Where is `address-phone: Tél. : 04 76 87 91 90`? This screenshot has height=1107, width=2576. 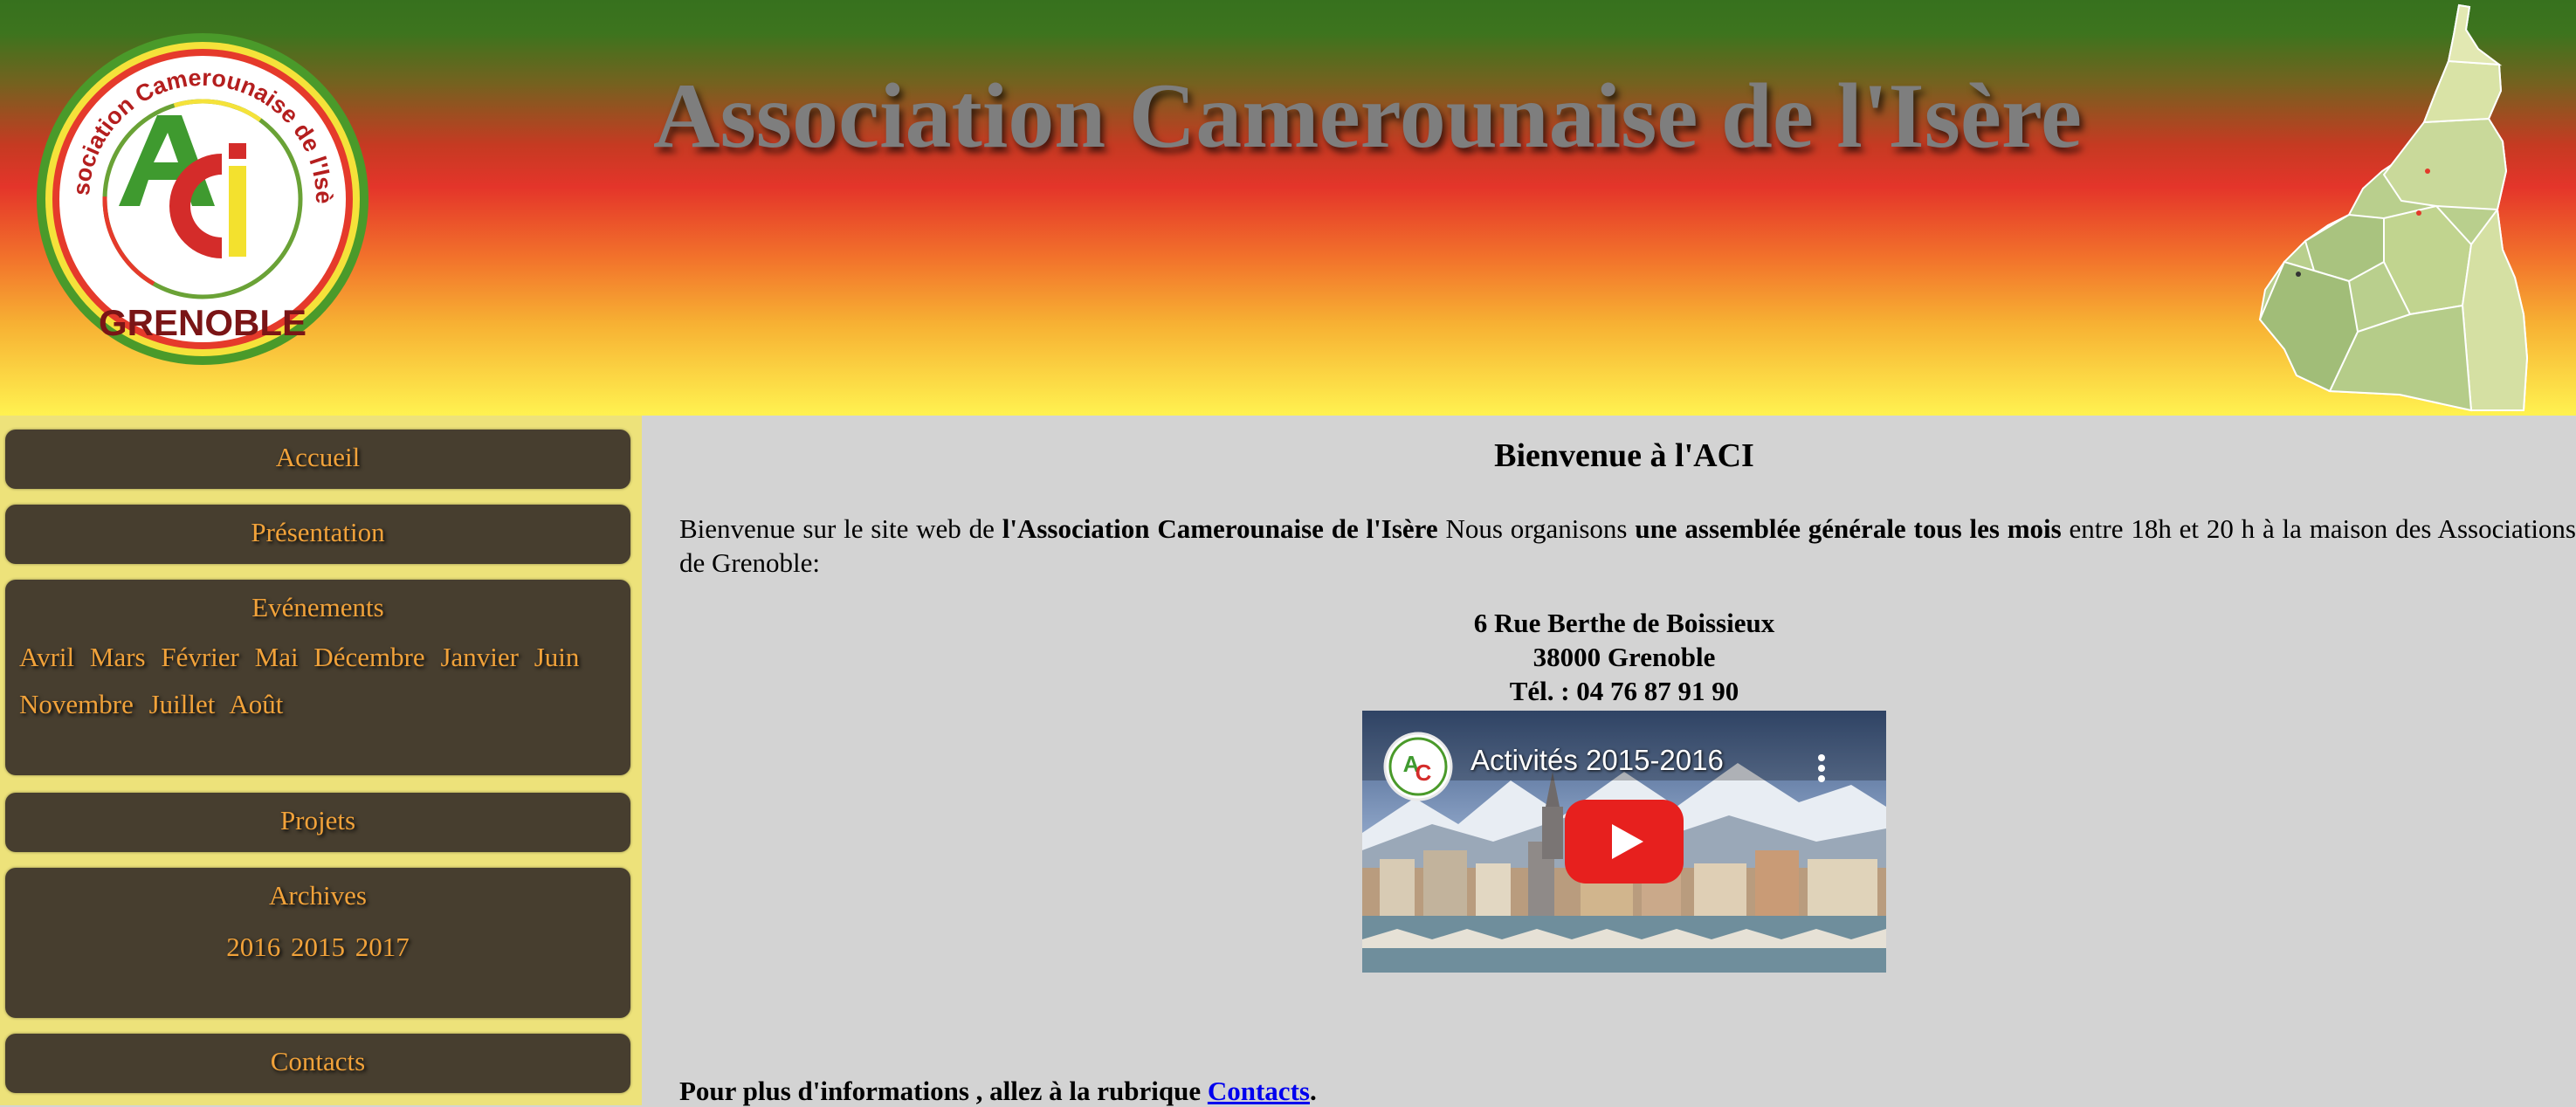 address-phone: Tél. : 04 76 87 91 90 is located at coordinates (1624, 691).